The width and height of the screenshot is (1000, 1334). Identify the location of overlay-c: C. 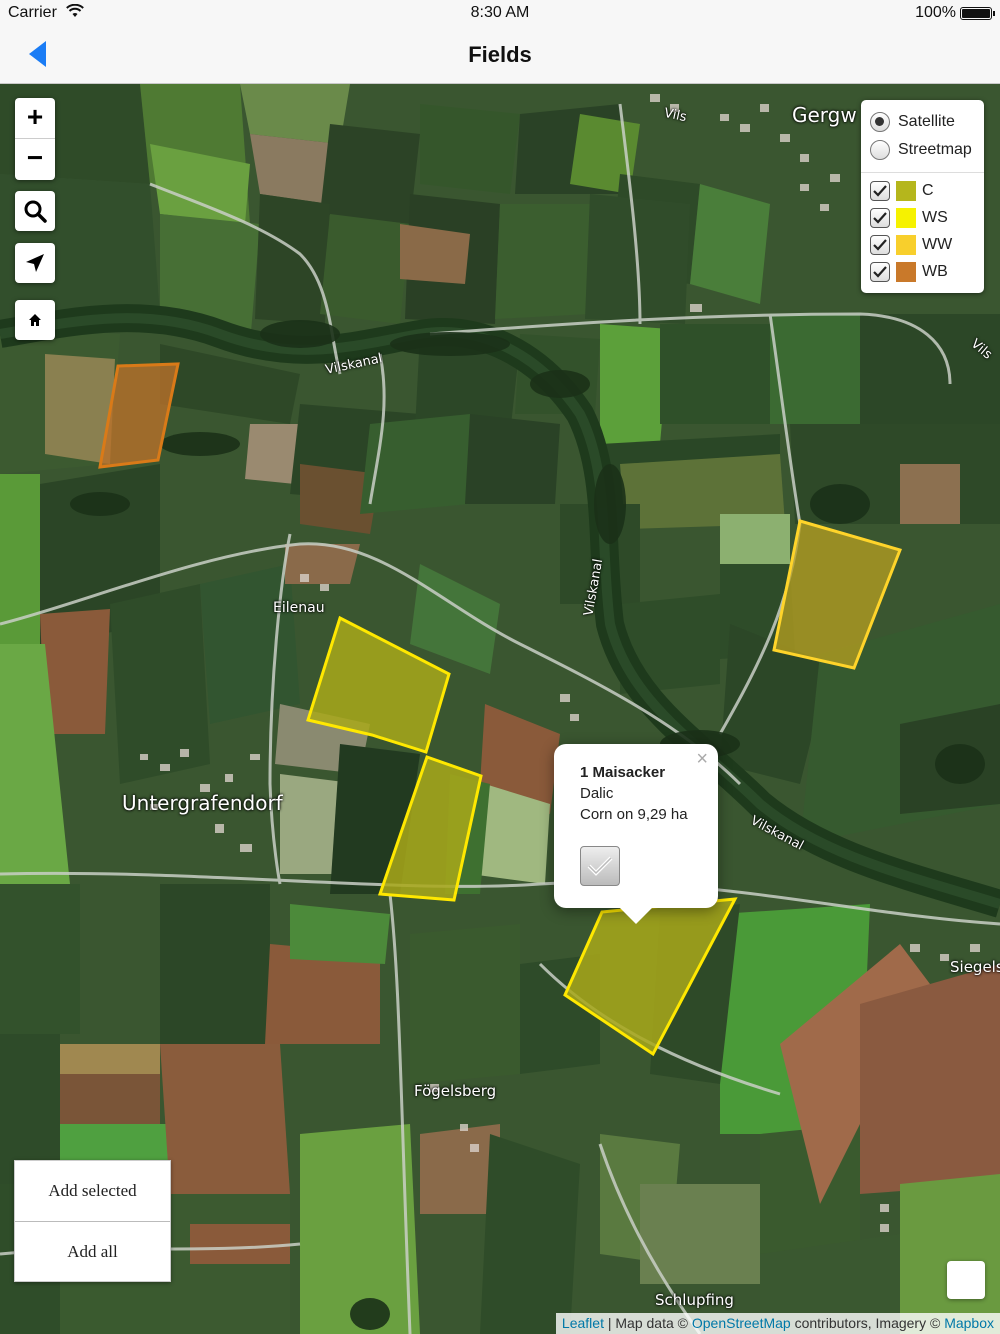
(902, 191).